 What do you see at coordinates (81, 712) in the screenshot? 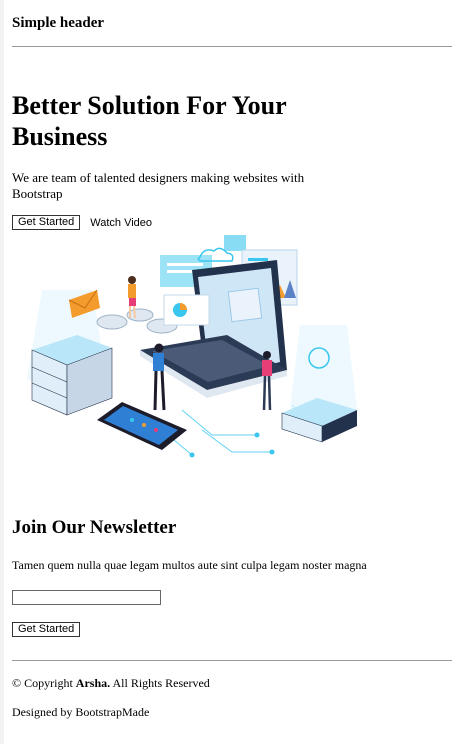
I see `footer-designed-by: Designed by BootstrapMade` at bounding box center [81, 712].